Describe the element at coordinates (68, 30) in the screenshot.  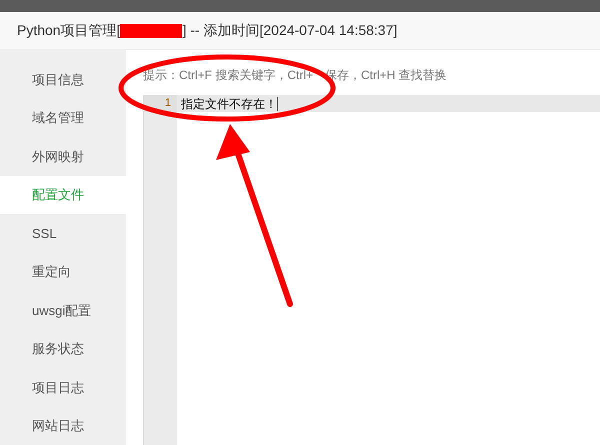
I see `window-title: Python项目管理[` at that location.